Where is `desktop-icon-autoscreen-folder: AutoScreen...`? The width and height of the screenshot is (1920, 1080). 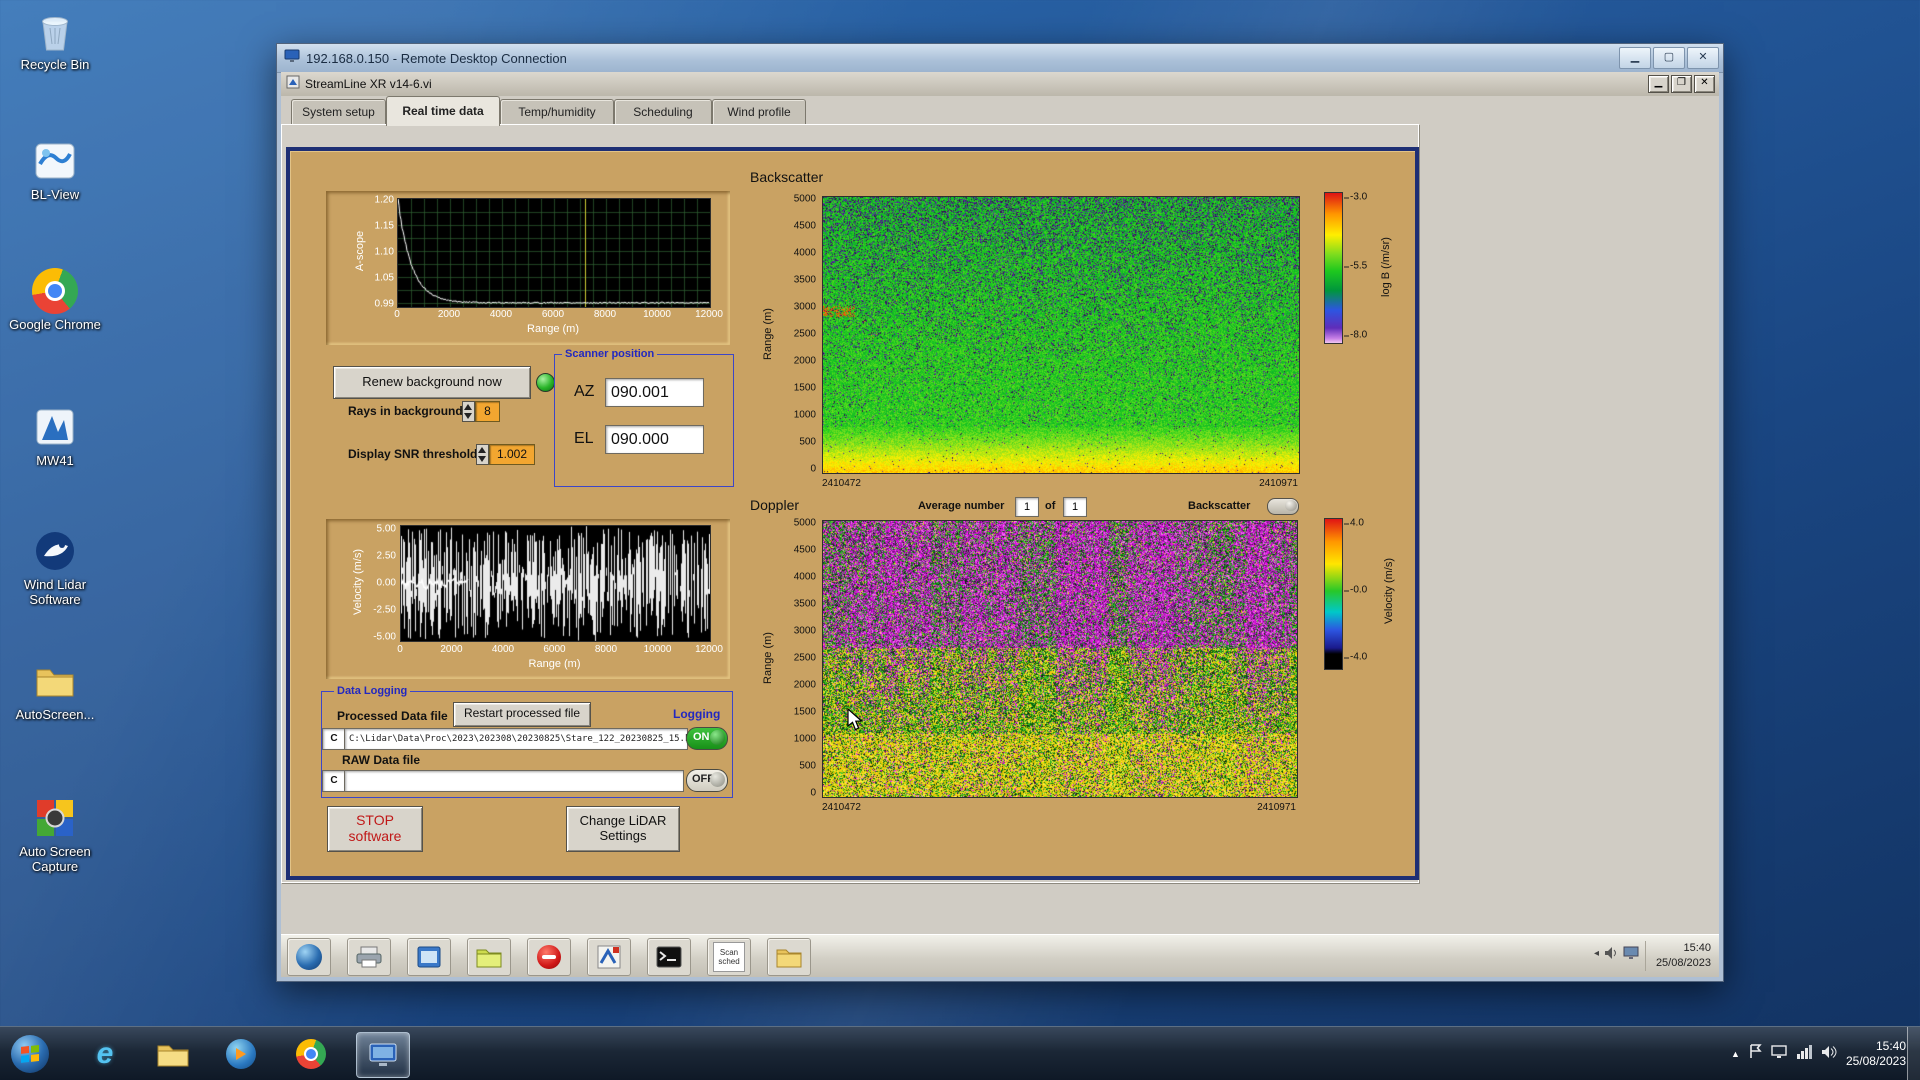
desktop-icon-autoscreen-folder: AutoScreen... is located at coordinates (55, 690).